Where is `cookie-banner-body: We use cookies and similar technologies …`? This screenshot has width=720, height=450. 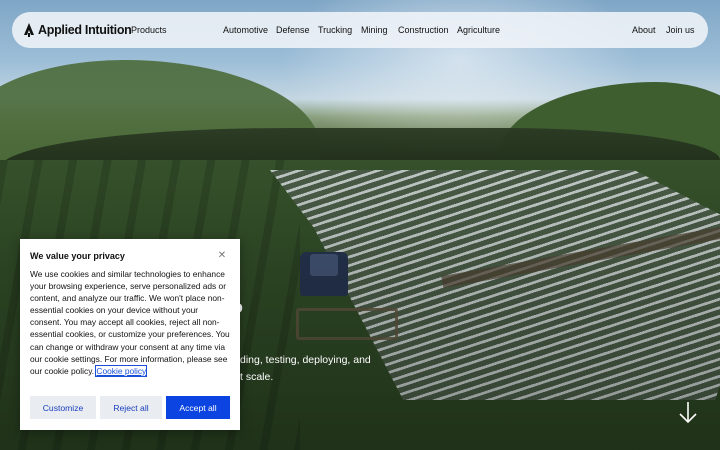
cookie-banner-body: We use cookies and similar technologies … is located at coordinates (130, 322).